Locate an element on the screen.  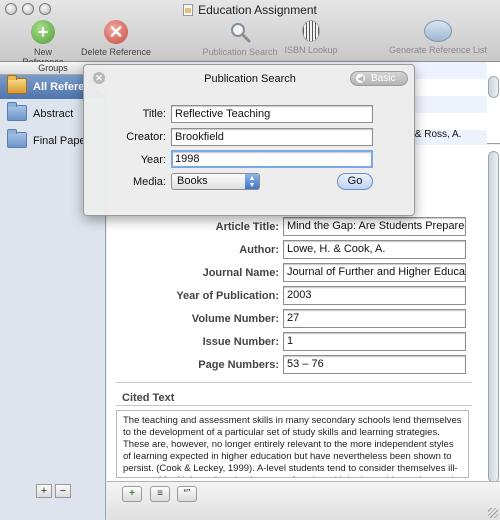
magnifier-icon is located at coordinates (240, 32).